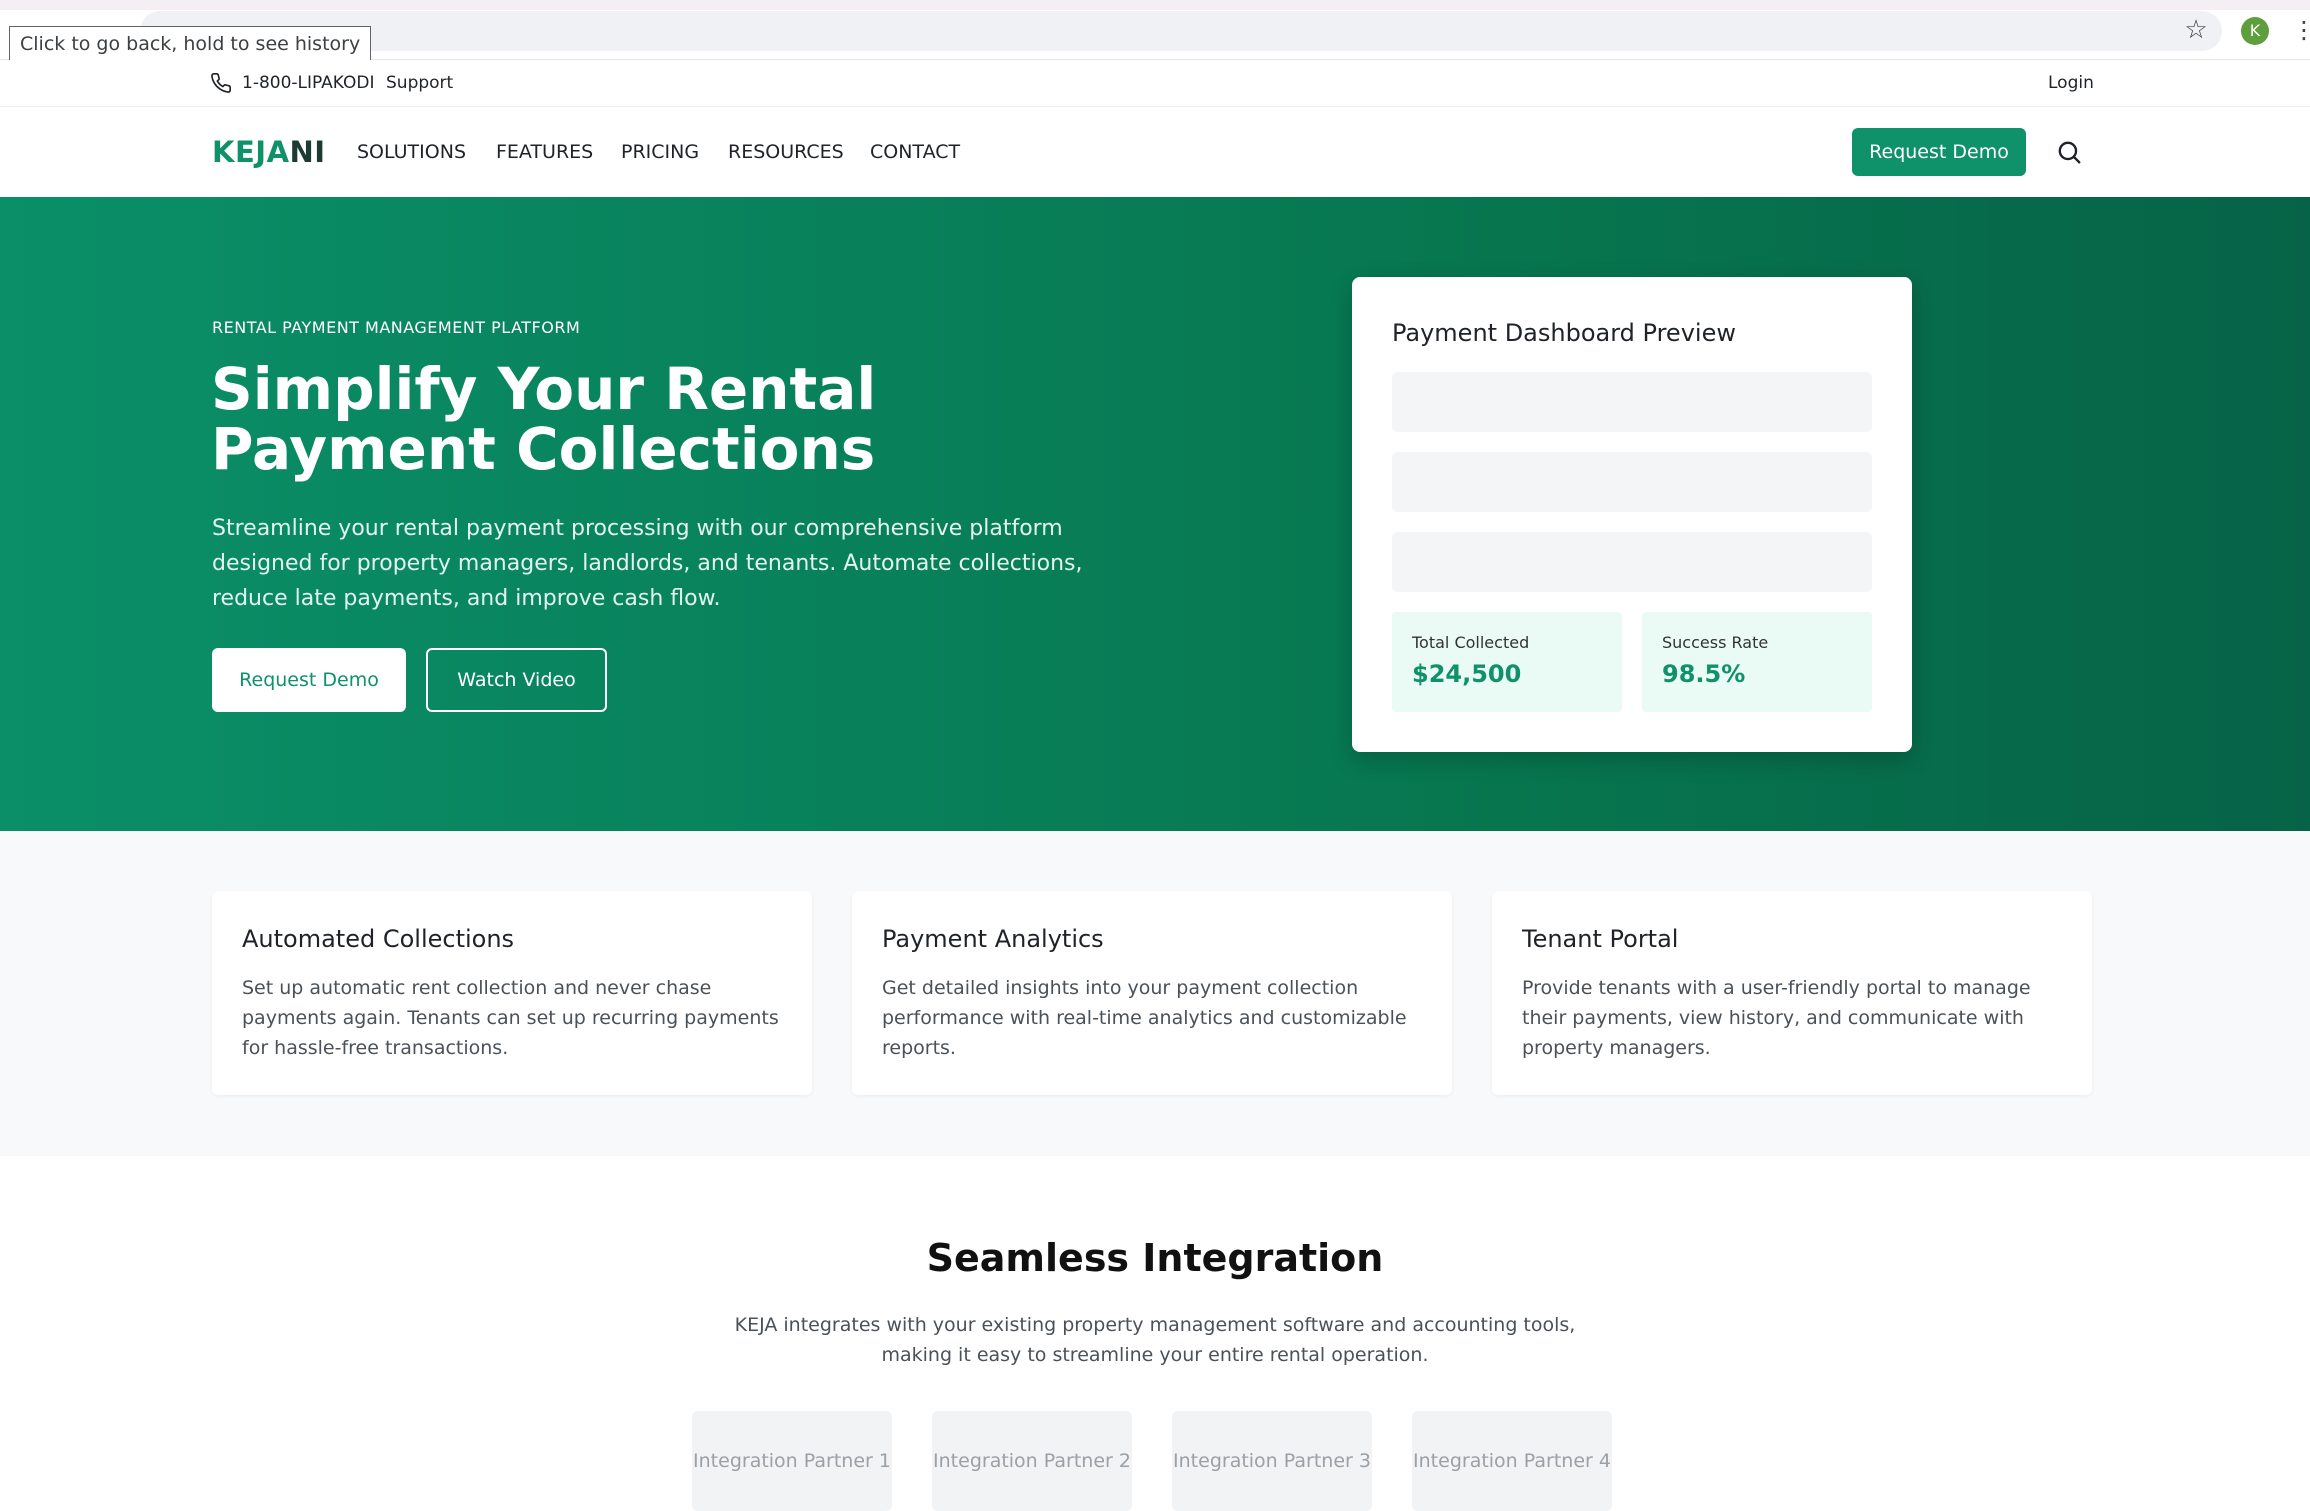 The height and width of the screenshot is (1511, 2310). I want to click on nav-link-resources: RESOURCES, so click(786, 152).